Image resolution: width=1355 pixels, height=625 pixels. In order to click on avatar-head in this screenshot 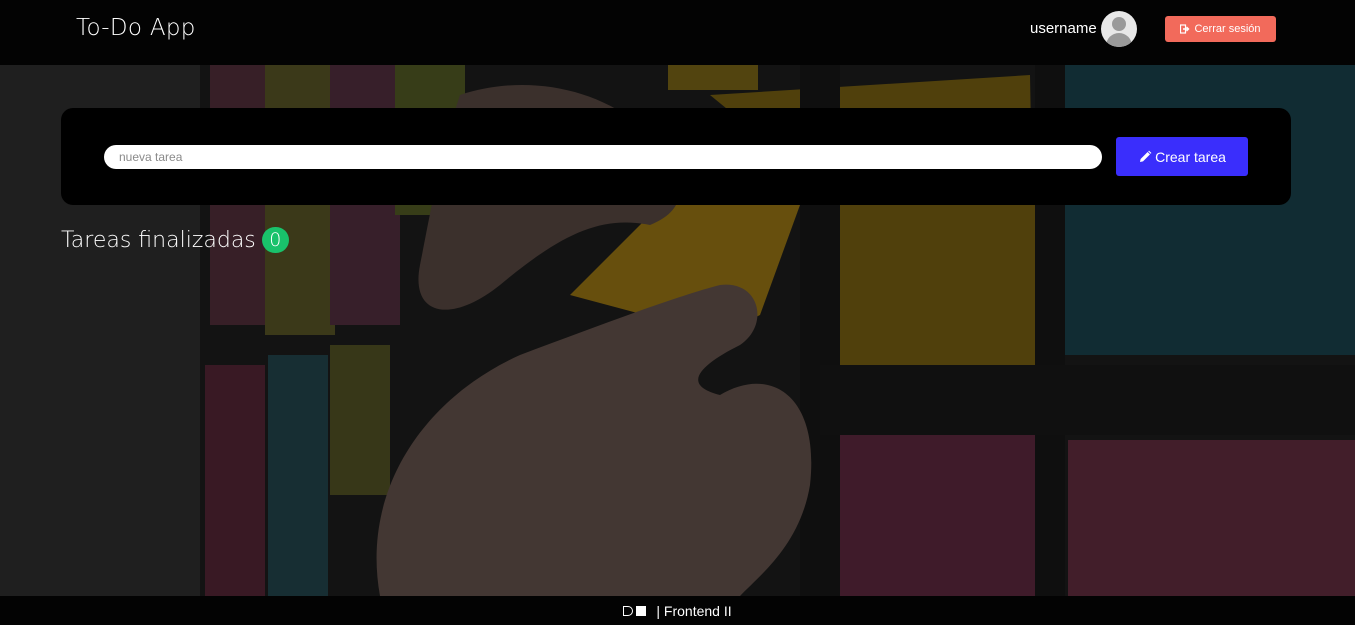, I will do `click(1119, 24)`.